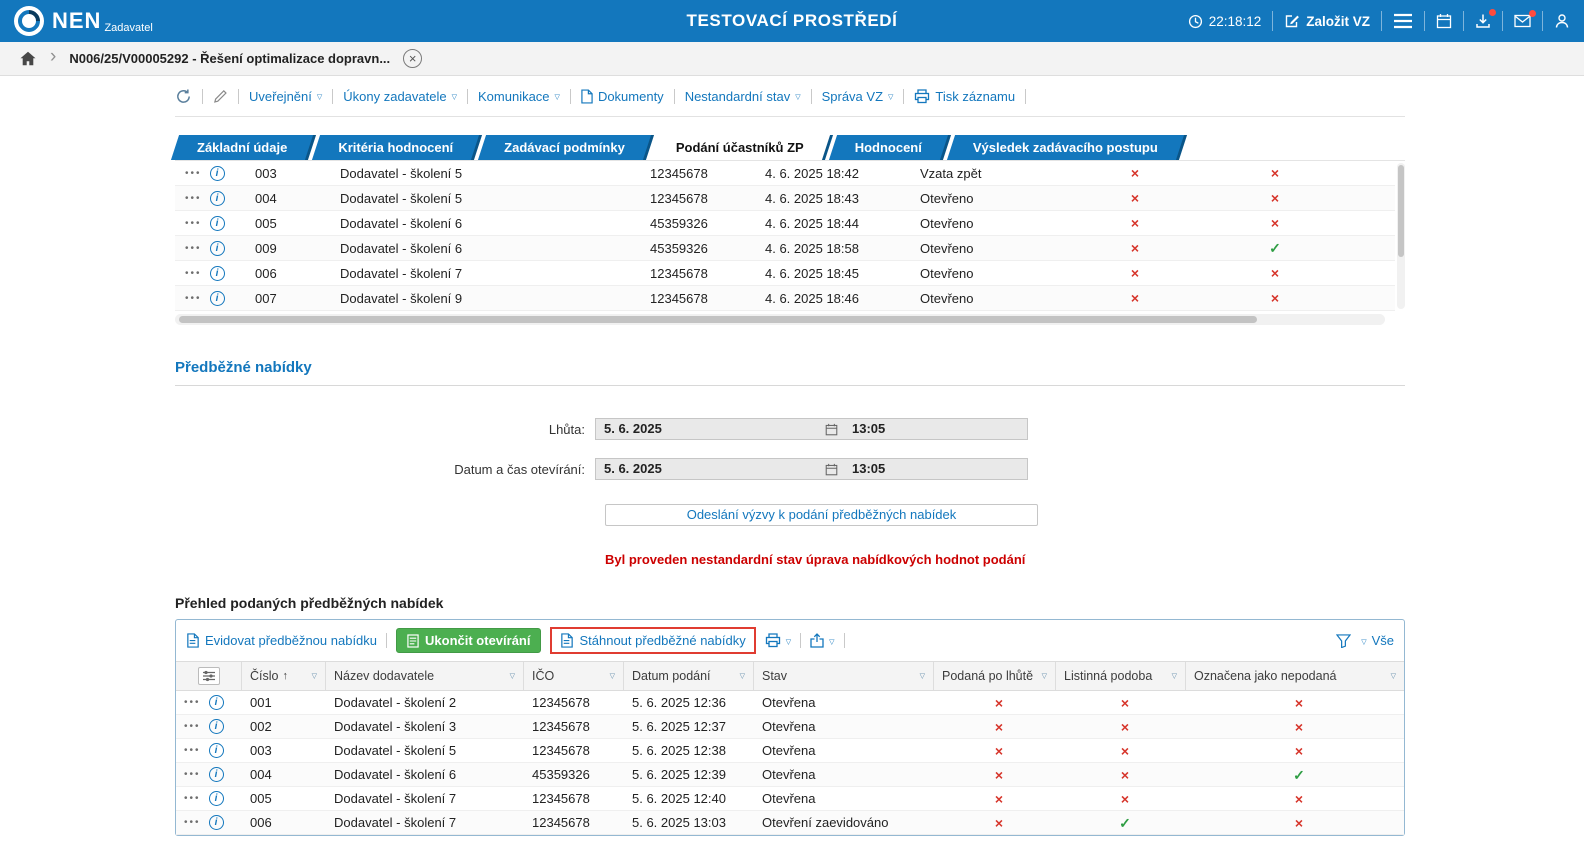  Describe the element at coordinates (844, 676) in the screenshot. I see `header-stav: Stav ▽` at that location.